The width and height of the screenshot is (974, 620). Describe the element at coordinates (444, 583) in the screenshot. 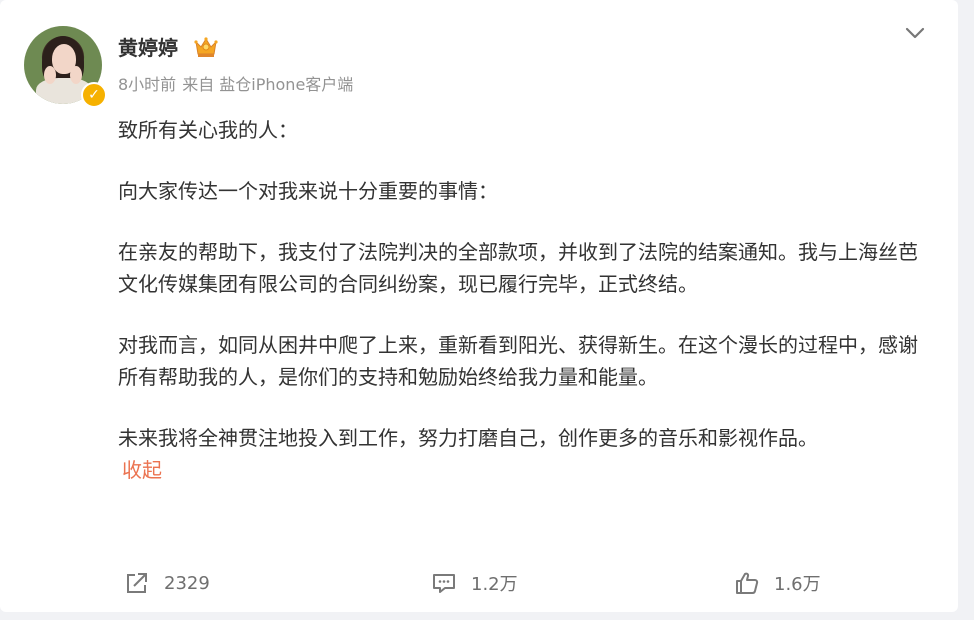

I see `comment-icon` at that location.